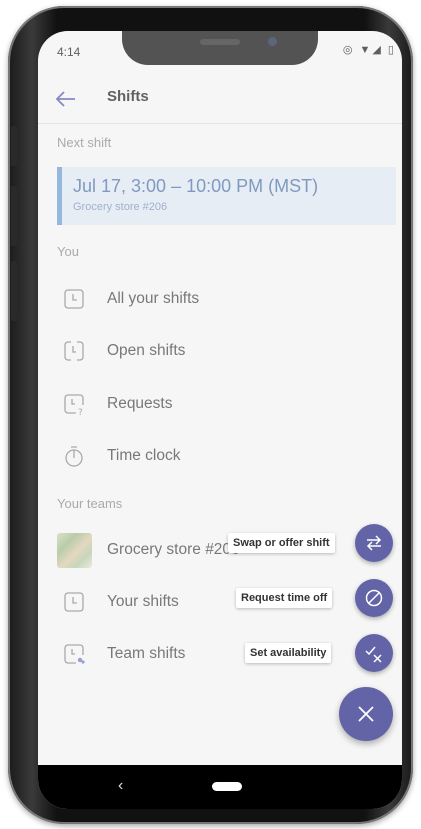 This screenshot has height=829, width=421. I want to click on swap-icon, so click(374, 543).